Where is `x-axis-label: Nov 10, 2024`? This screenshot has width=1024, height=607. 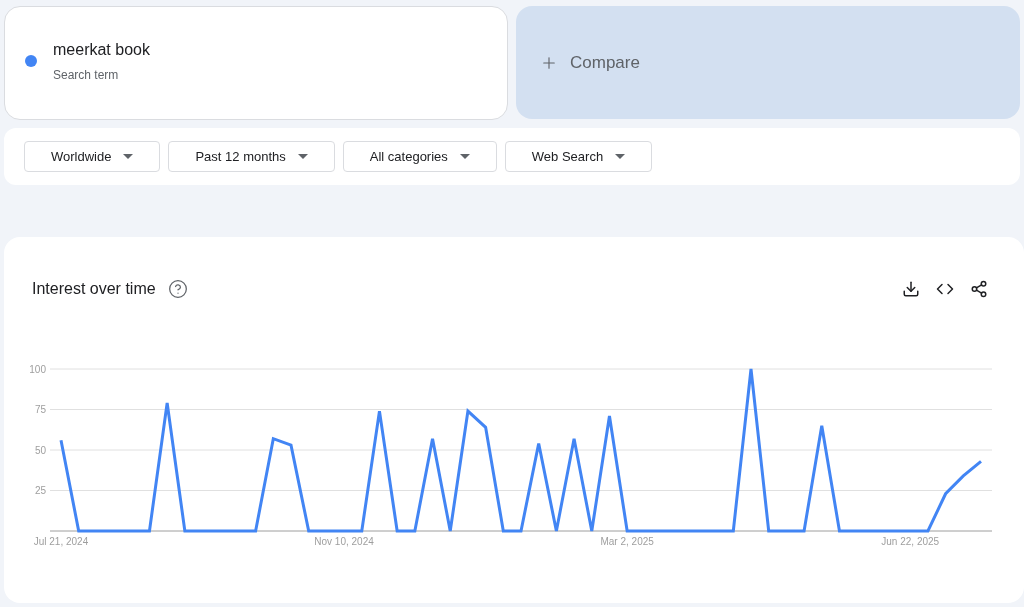
x-axis-label: Nov 10, 2024 is located at coordinates (344, 541).